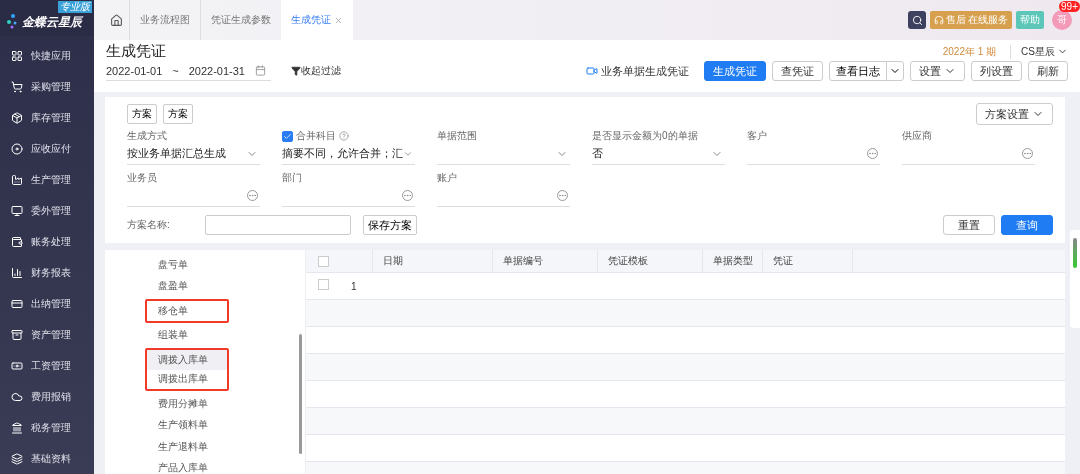 The height and width of the screenshot is (474, 1080). Describe the element at coordinates (17, 148) in the screenshot. I see `disc-icon` at that location.